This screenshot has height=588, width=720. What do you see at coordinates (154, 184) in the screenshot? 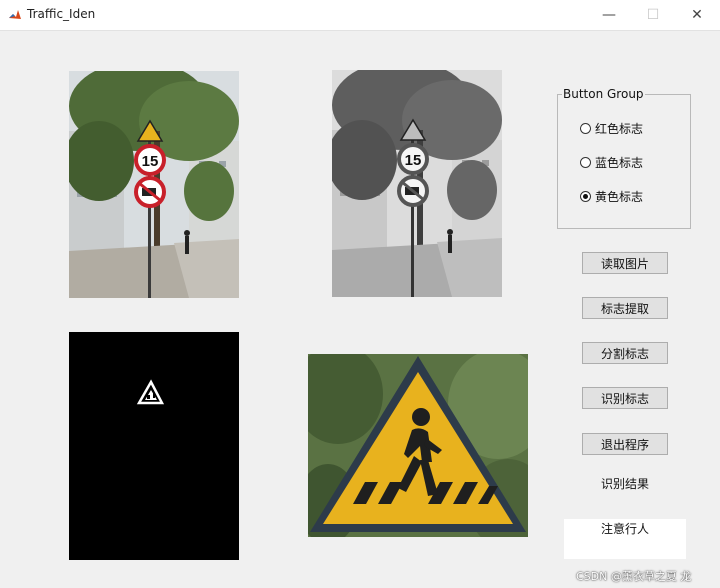
I see `original-image-axes: 15` at bounding box center [154, 184].